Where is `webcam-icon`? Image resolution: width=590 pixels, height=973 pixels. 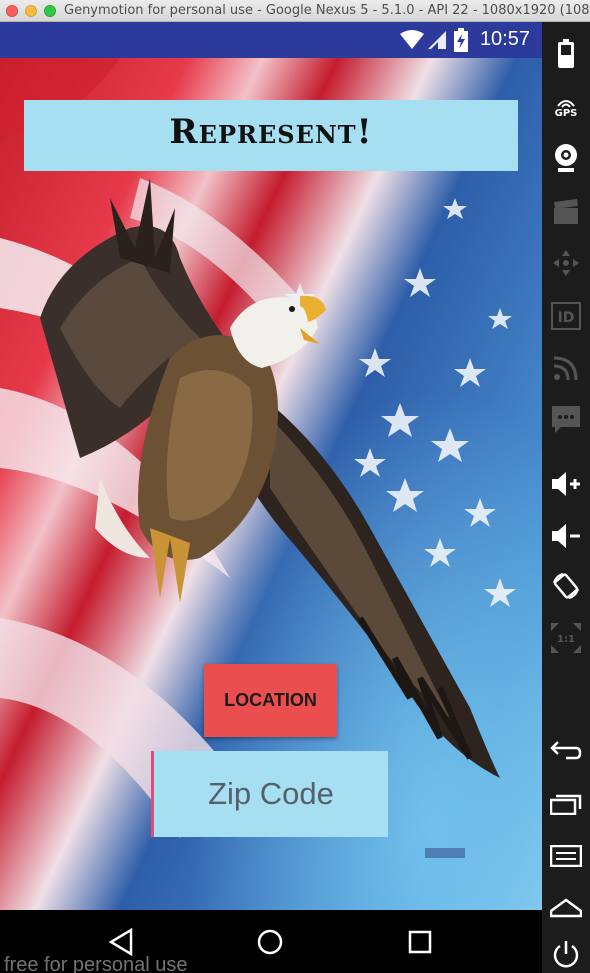 webcam-icon is located at coordinates (566, 158).